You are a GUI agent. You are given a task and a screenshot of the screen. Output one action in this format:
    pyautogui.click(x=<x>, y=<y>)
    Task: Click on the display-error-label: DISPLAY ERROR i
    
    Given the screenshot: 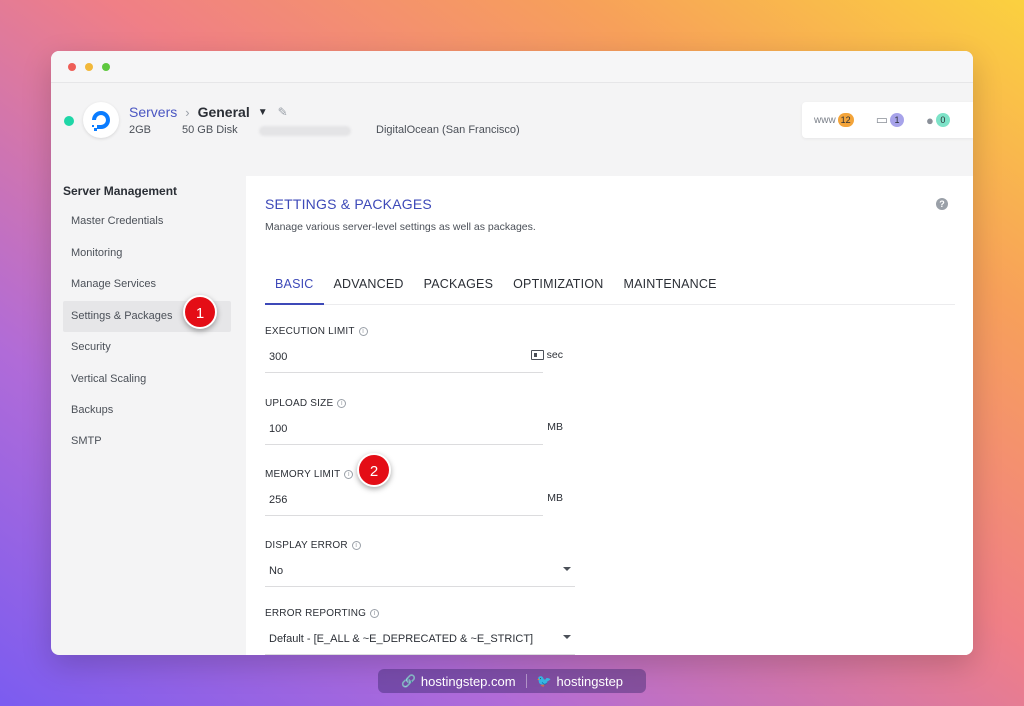 What is the action you would take?
    pyautogui.click(x=313, y=545)
    